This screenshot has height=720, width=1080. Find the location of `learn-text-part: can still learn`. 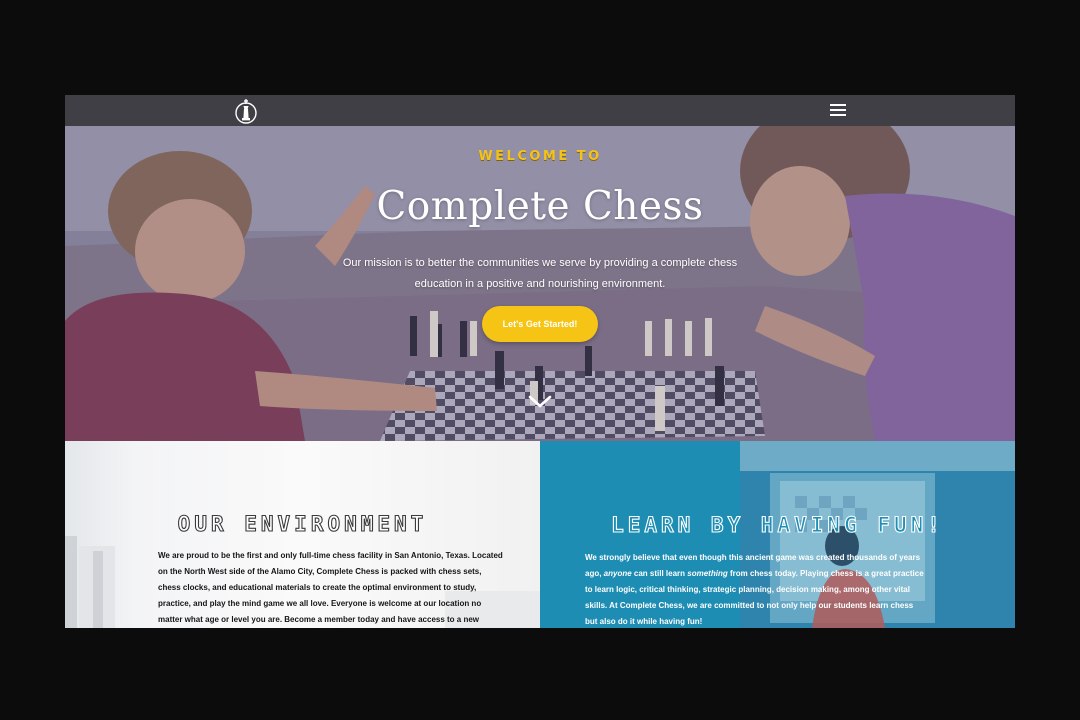

learn-text-part: can still learn is located at coordinates (659, 573).